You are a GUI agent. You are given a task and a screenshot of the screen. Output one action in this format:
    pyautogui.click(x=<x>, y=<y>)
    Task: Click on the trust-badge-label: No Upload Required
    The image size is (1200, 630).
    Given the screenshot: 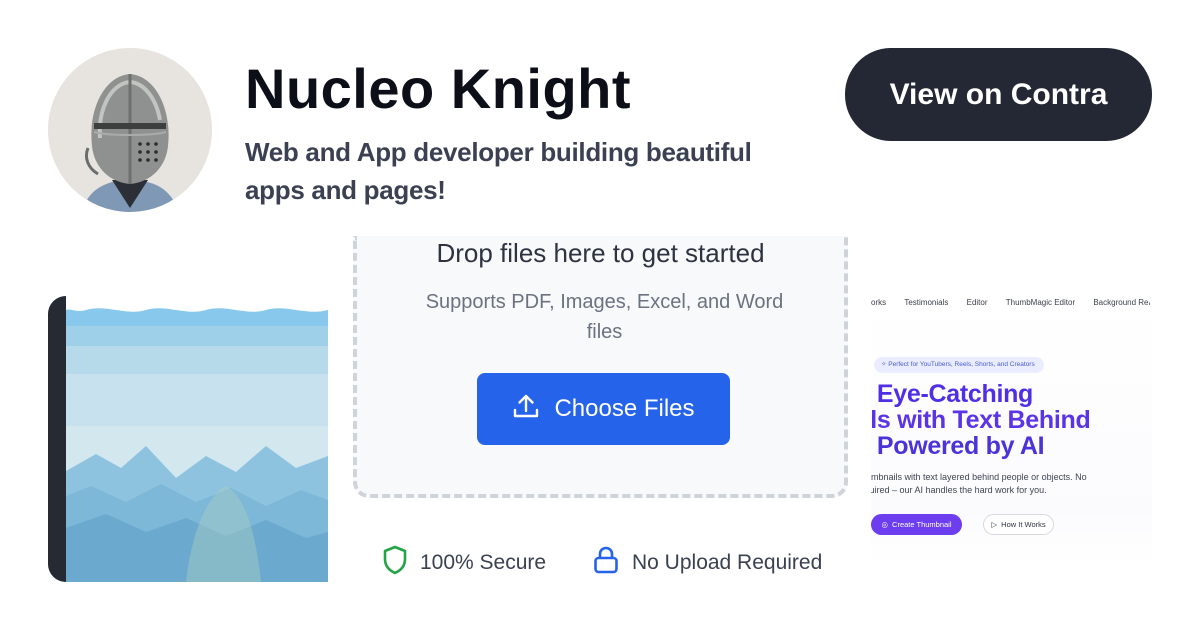 What is the action you would take?
    pyautogui.click(x=727, y=562)
    